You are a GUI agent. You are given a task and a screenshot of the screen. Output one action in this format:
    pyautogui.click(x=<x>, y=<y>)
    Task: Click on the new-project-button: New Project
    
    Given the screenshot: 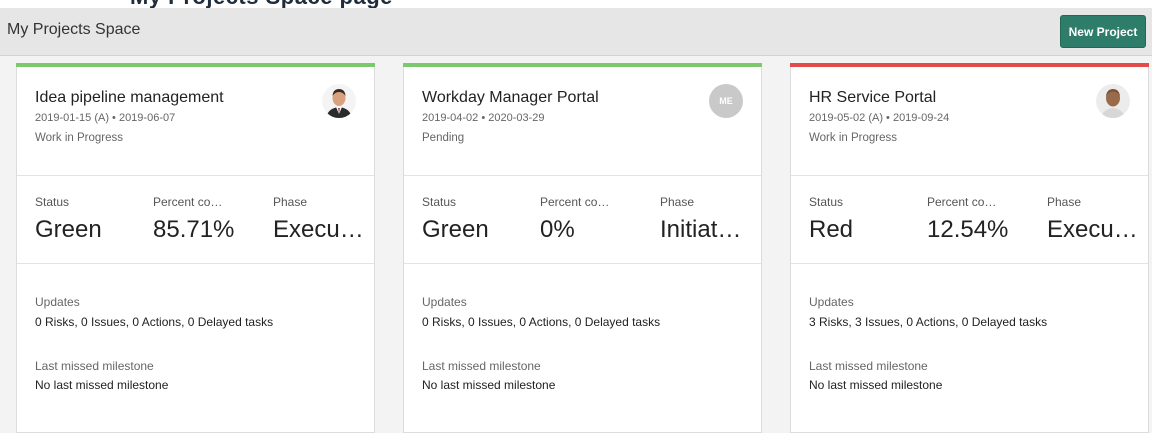 What is the action you would take?
    pyautogui.click(x=1103, y=31)
    